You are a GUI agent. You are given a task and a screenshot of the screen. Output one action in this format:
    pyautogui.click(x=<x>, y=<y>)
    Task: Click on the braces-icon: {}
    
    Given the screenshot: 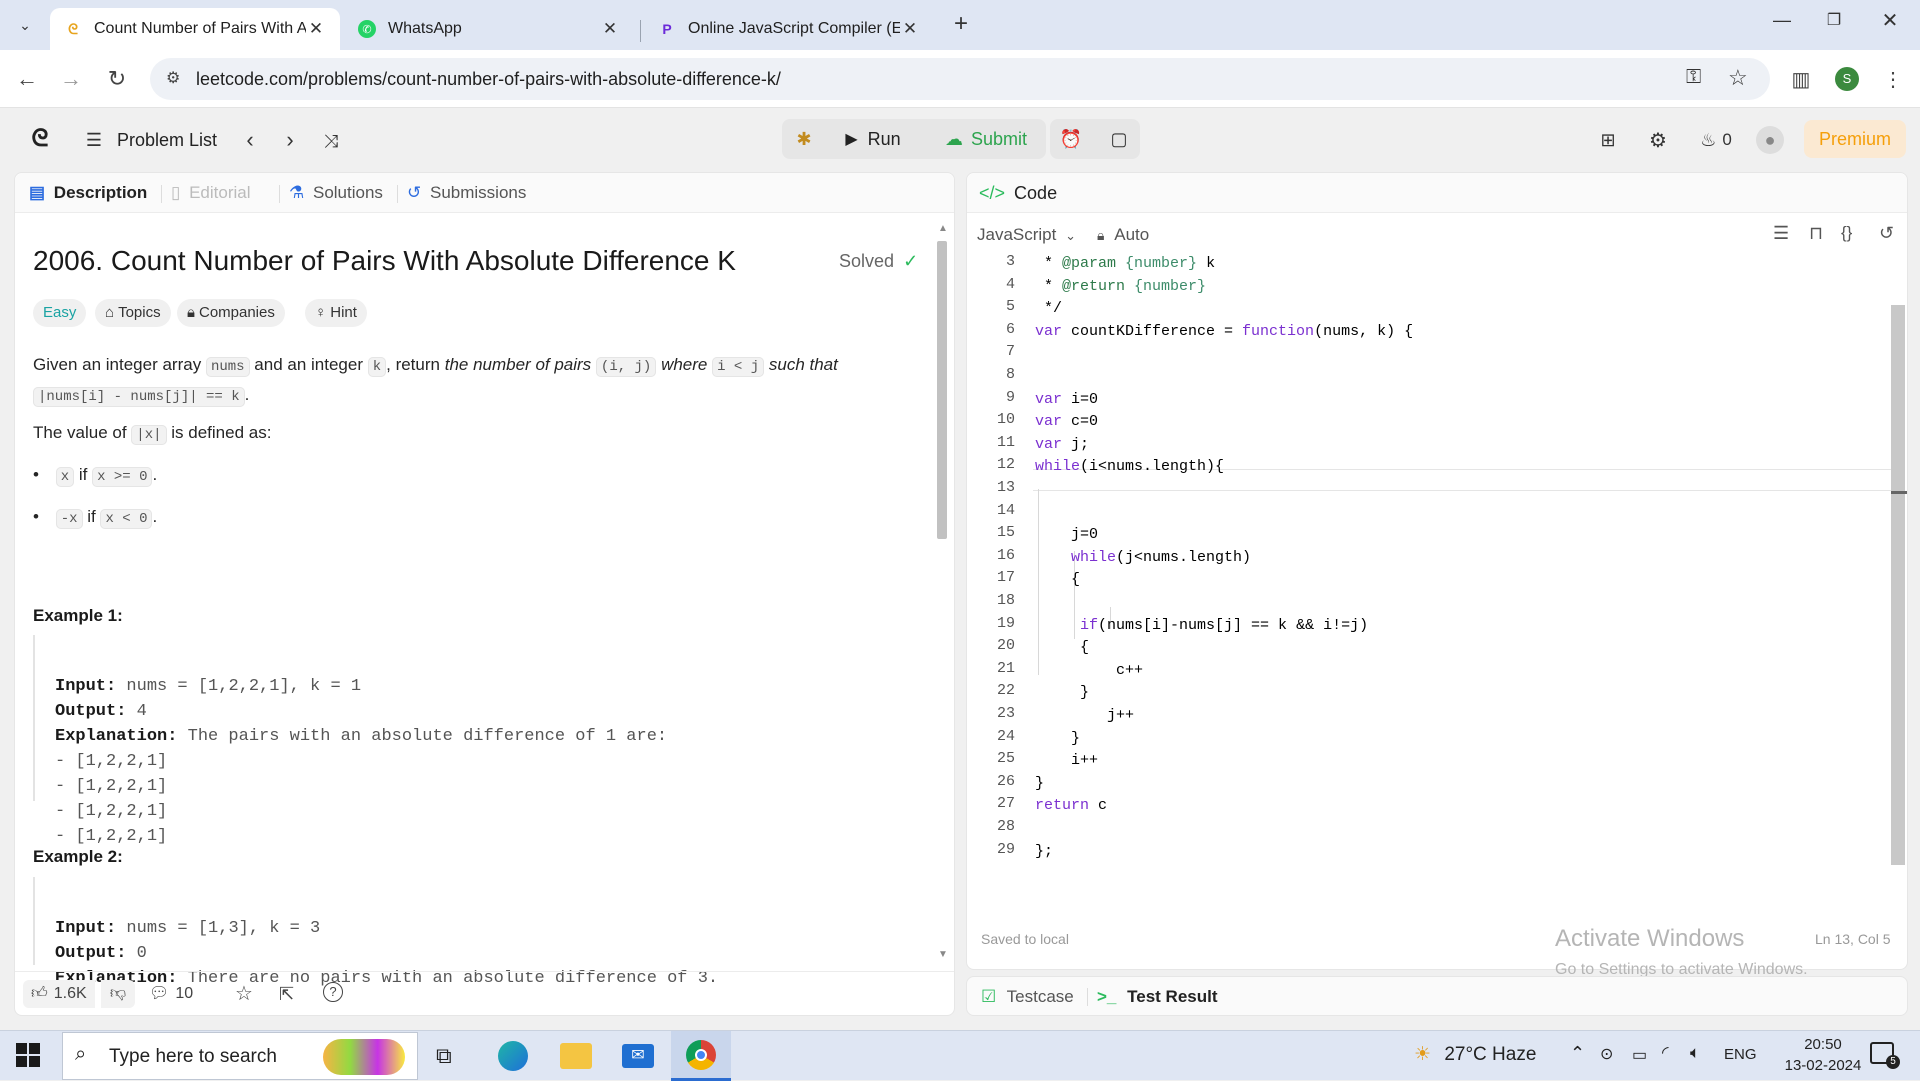 What is the action you would take?
    pyautogui.click(x=1846, y=233)
    